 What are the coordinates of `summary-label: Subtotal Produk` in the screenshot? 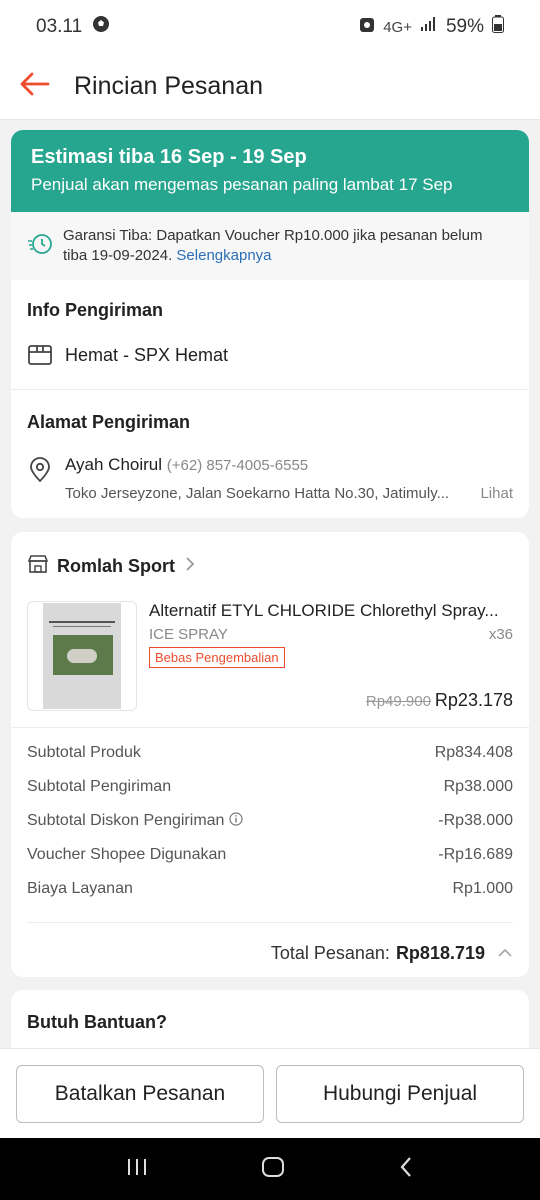 It's located at (84, 752).